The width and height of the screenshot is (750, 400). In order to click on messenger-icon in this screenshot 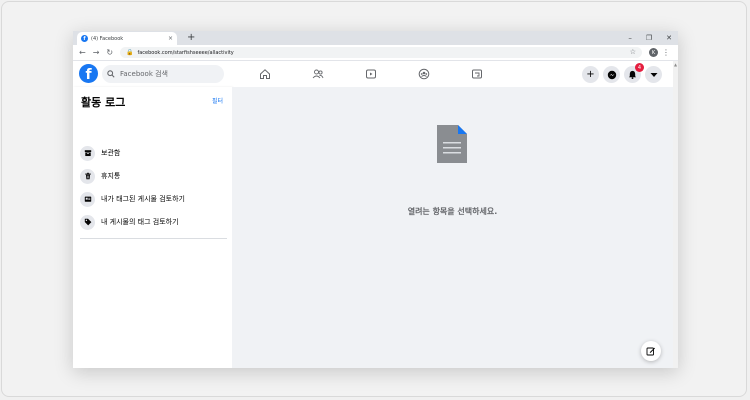, I will do `click(611, 74)`.